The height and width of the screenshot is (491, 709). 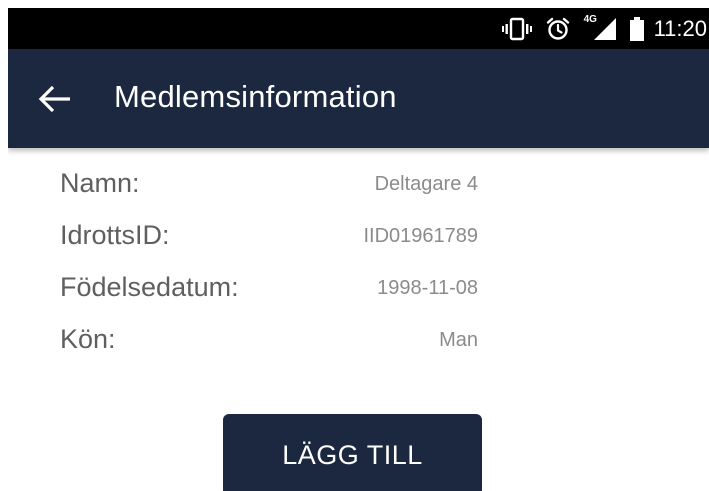 I want to click on vibrate-icon, so click(x=516, y=29).